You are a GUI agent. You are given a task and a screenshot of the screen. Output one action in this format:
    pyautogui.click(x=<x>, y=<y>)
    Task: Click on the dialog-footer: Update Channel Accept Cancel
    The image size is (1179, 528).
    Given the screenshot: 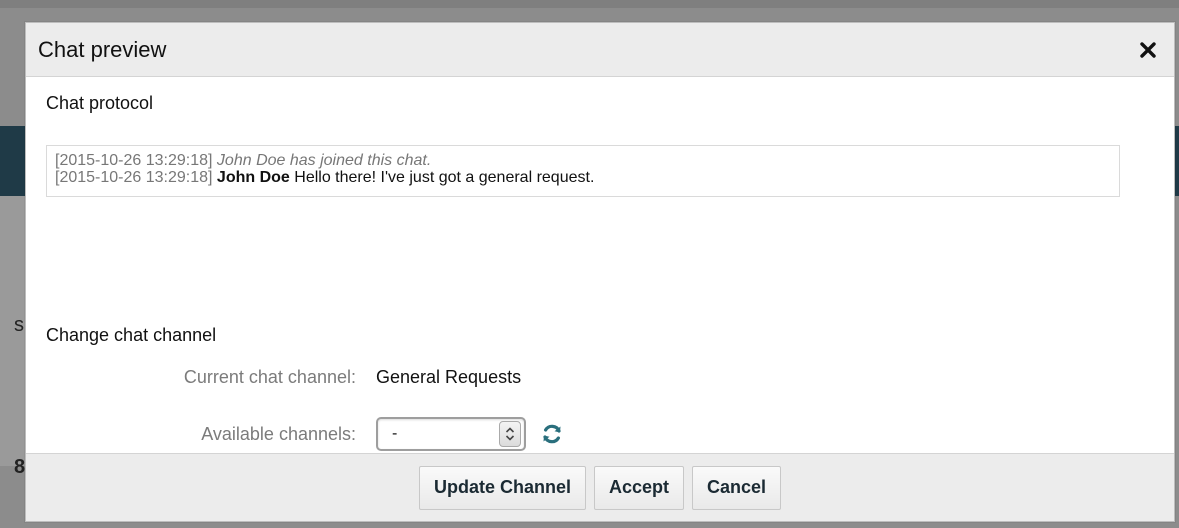 What is the action you would take?
    pyautogui.click(x=600, y=487)
    